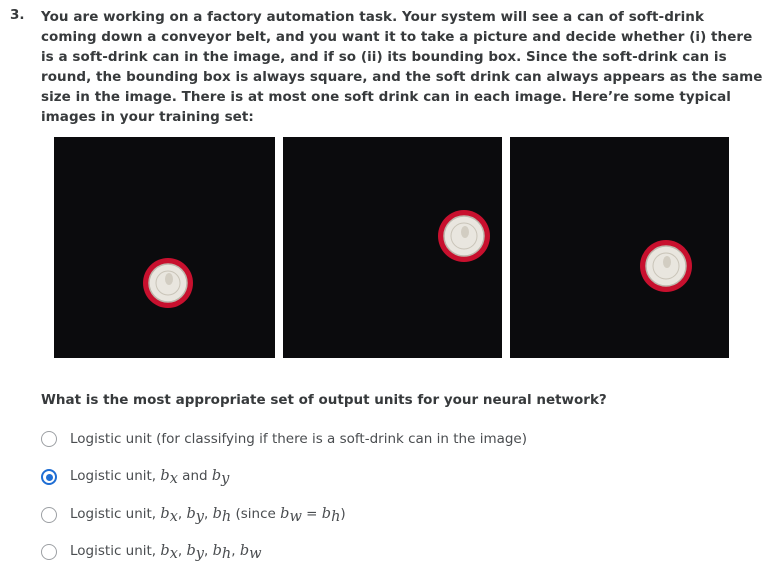 This screenshot has width=770, height=588. Describe the element at coordinates (166, 552) in the screenshot. I see `option-label: Logistic unit, bx, by, bh, bw` at that location.